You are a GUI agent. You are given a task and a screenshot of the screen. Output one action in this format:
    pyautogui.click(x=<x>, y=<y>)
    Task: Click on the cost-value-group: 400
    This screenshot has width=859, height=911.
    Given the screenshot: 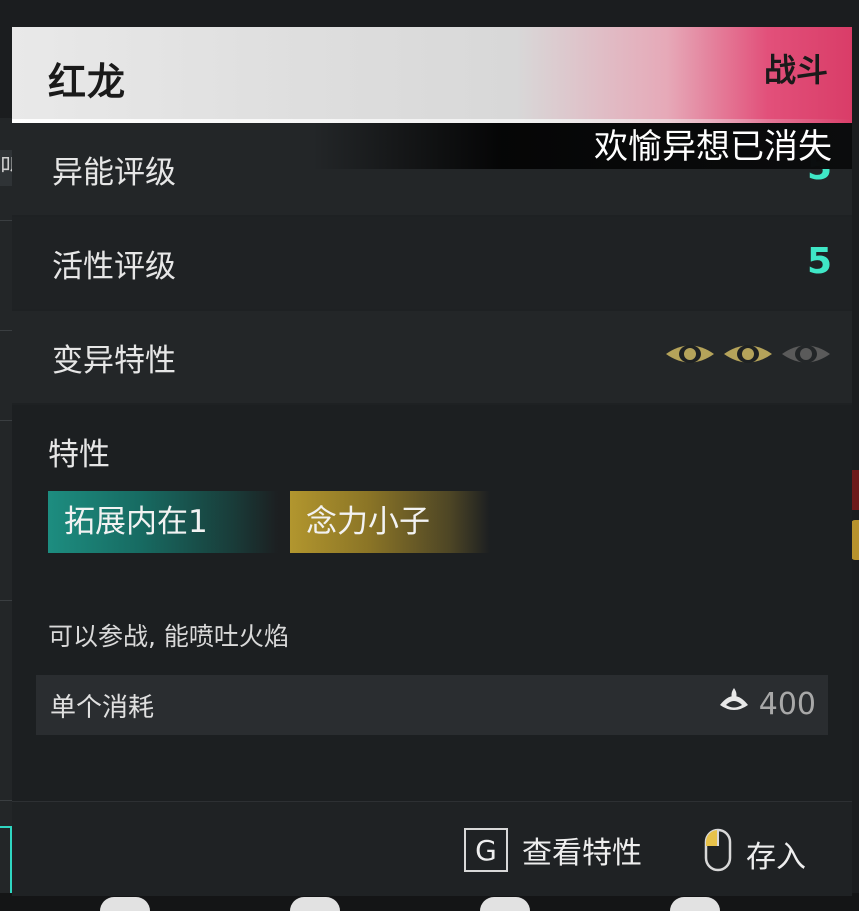 What is the action you would take?
    pyautogui.click(x=766, y=704)
    